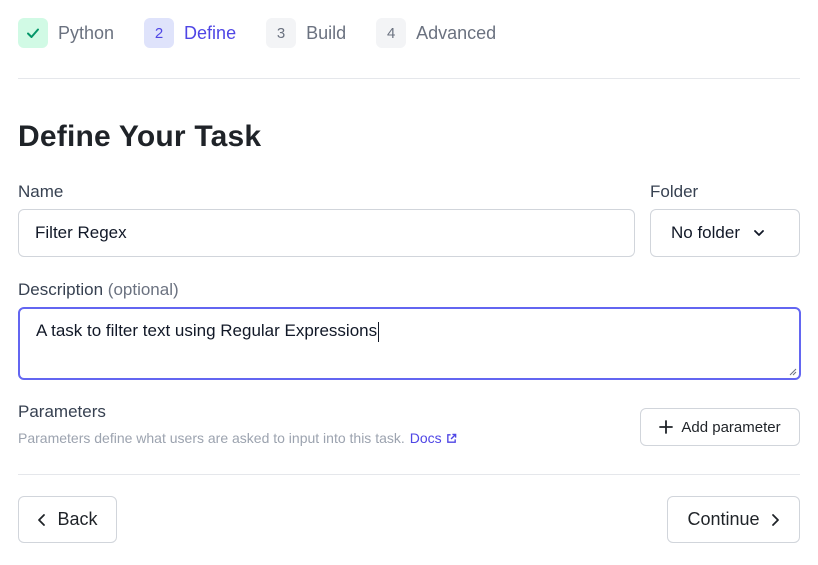 The image size is (818, 565). Describe the element at coordinates (674, 191) in the screenshot. I see `folder-label: Folder` at that location.